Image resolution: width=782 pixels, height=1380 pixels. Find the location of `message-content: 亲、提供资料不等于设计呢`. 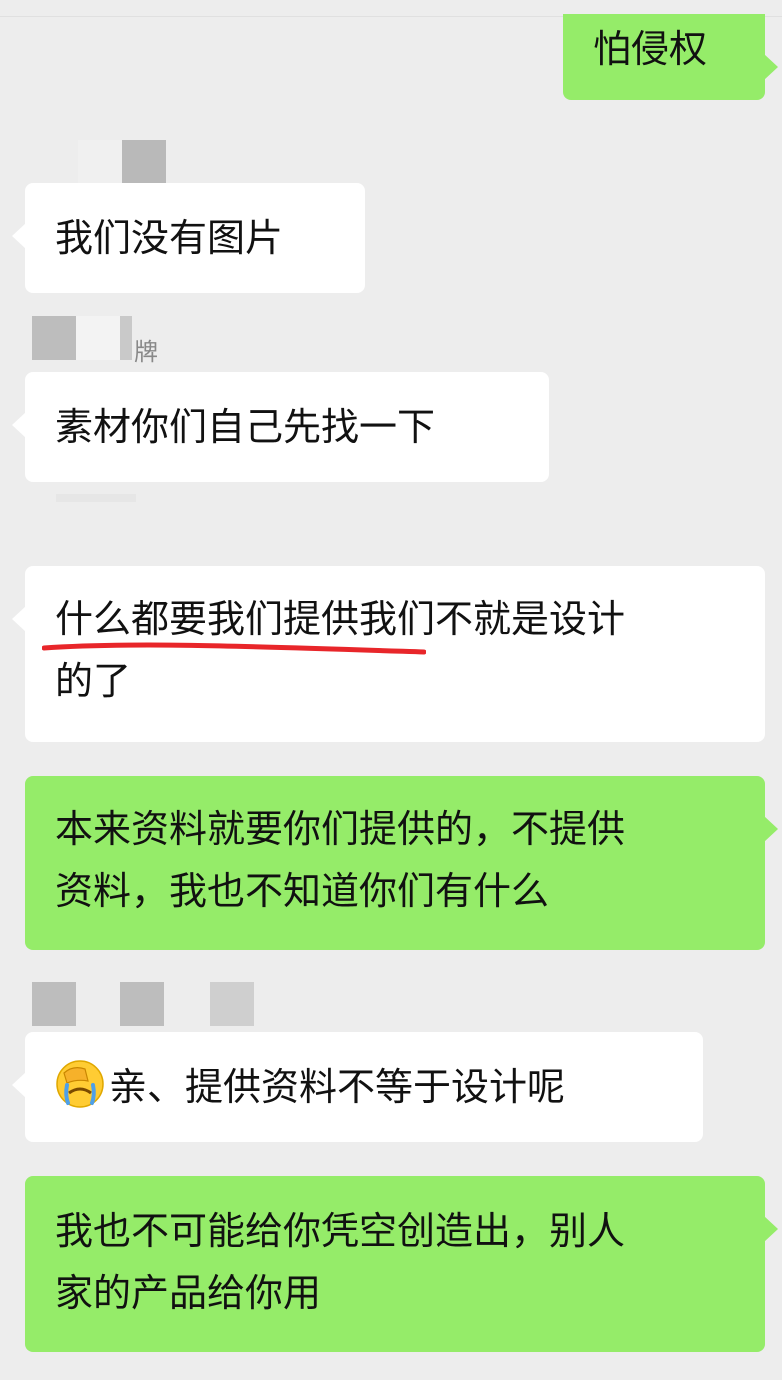

message-content: 亲、提供资料不等于设计呢 is located at coordinates (364, 1075).